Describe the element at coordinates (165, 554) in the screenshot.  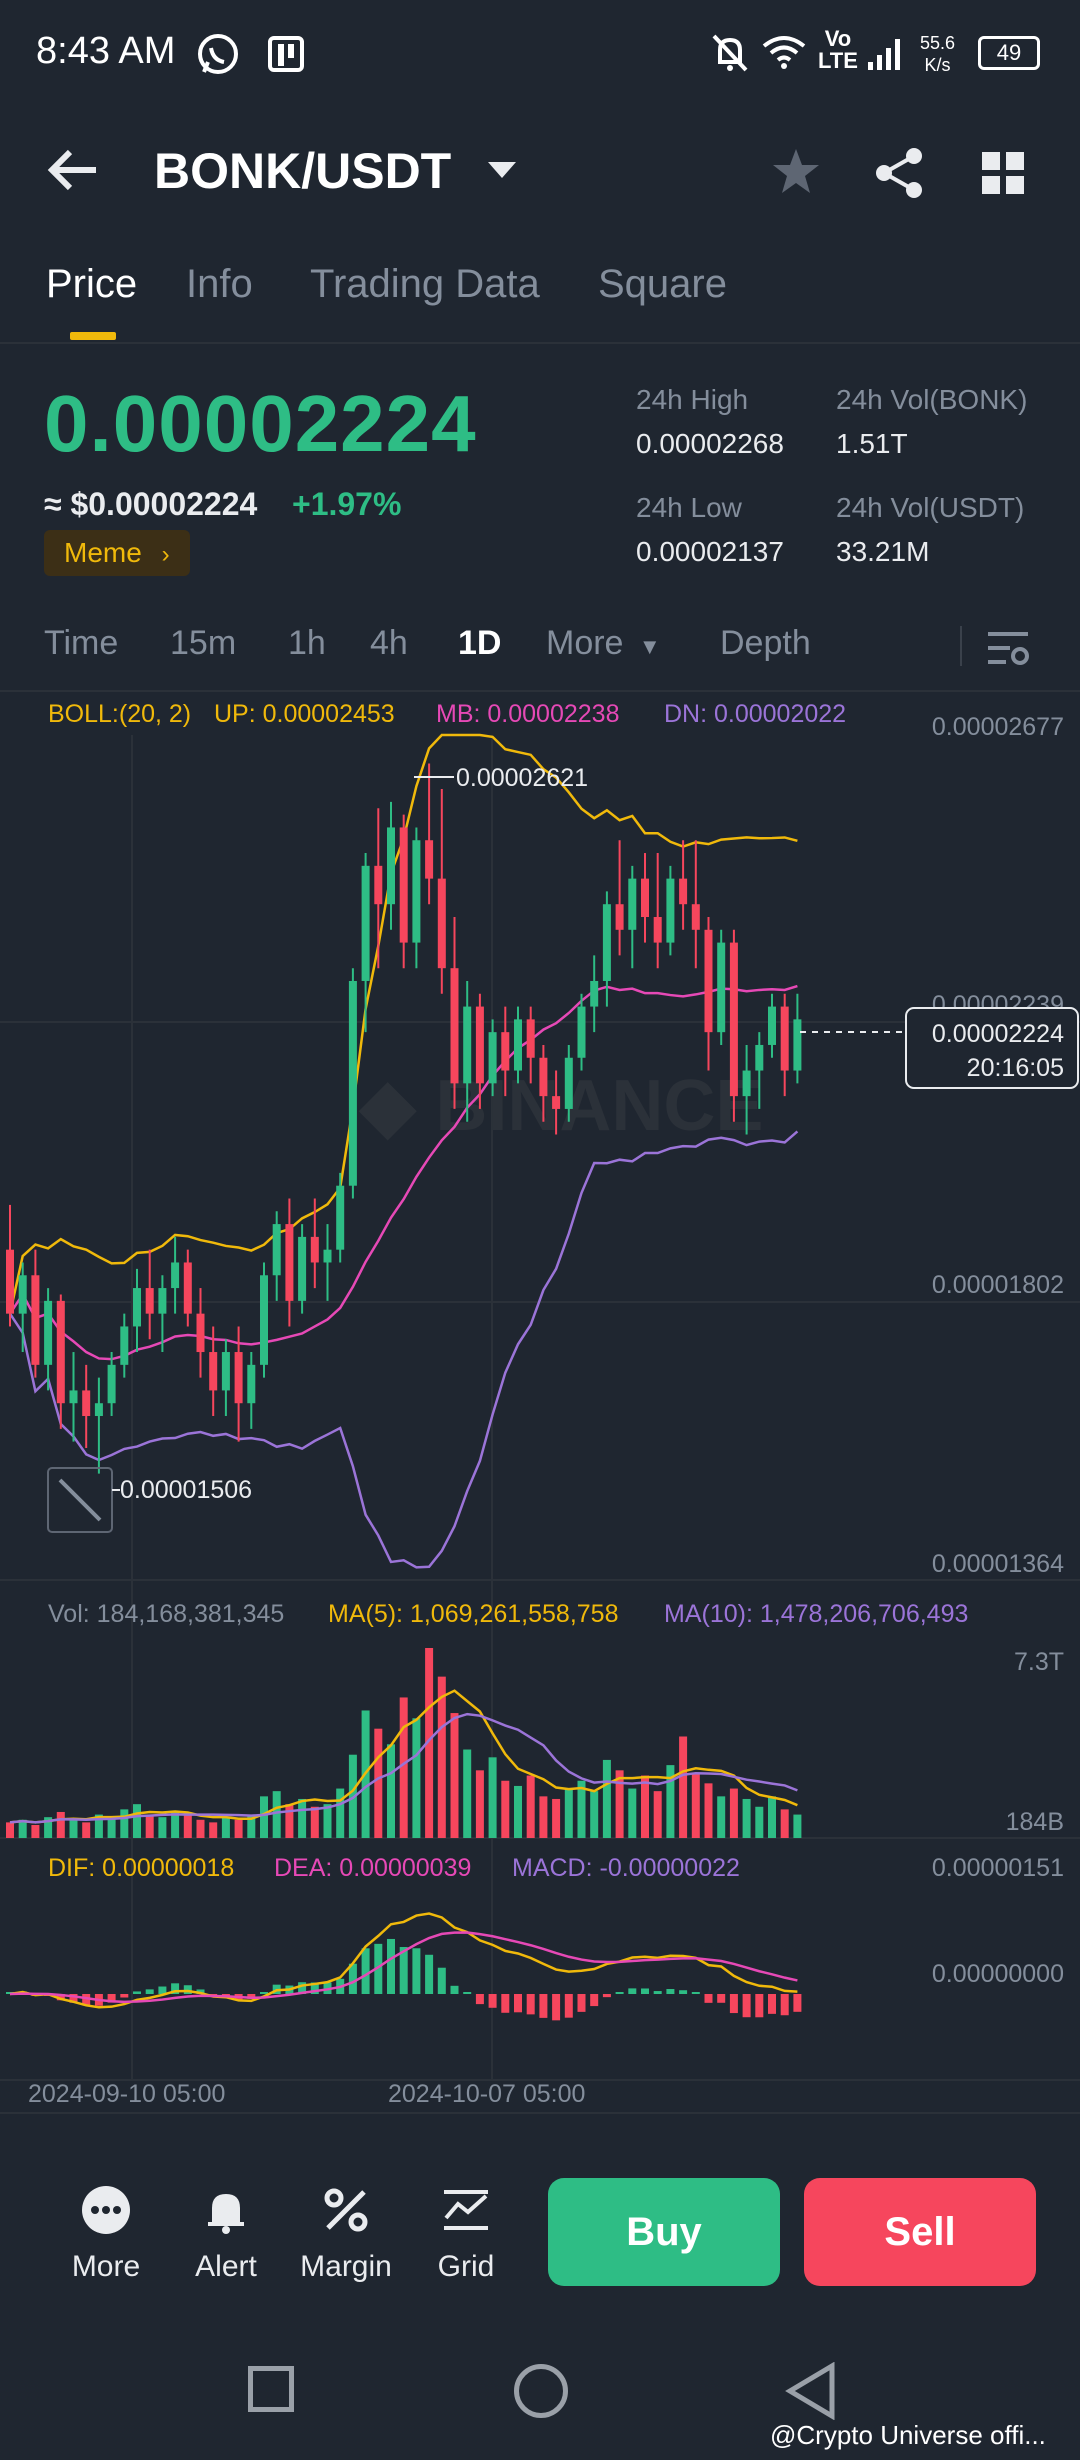
I see `chevron-right-icon: ›` at that location.